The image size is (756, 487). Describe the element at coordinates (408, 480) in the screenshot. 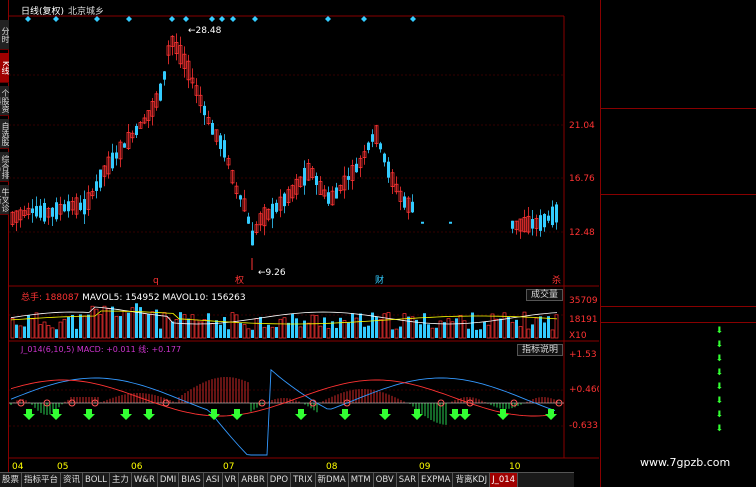

I see `bottom-tab: SAR` at that location.